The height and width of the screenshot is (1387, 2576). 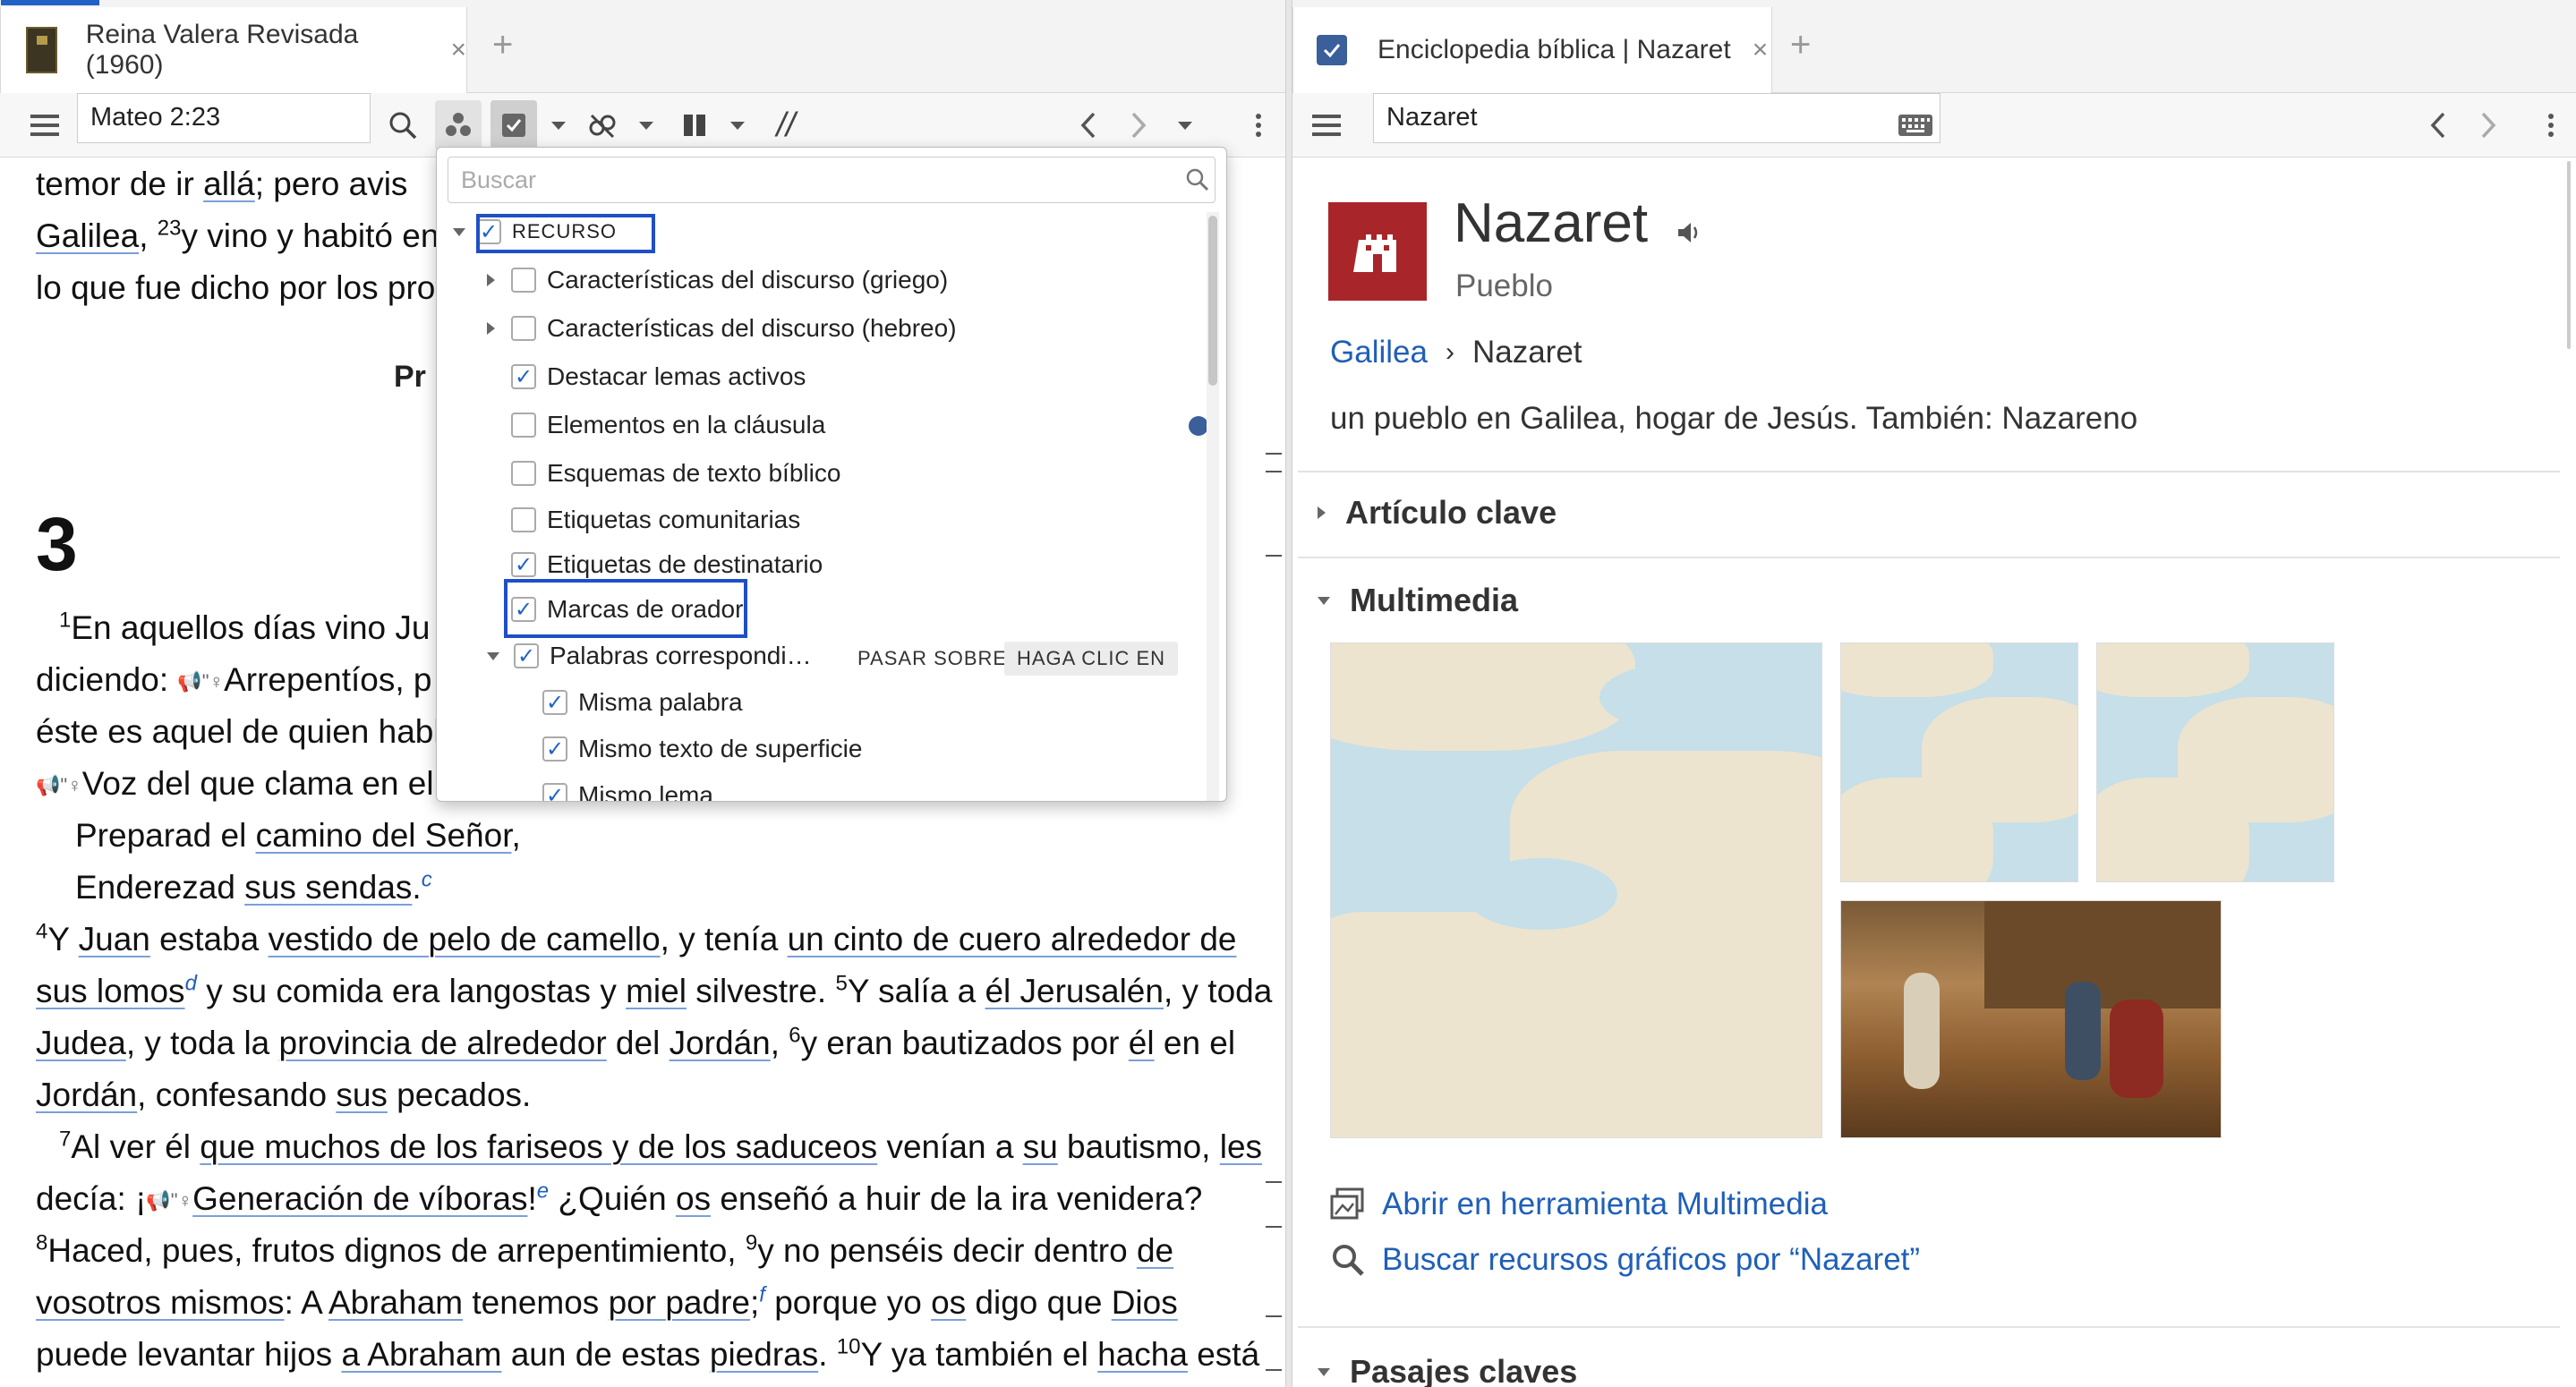 What do you see at coordinates (1456, 352) in the screenshot?
I see `breadcrumb: Galilea › Nazaret` at bounding box center [1456, 352].